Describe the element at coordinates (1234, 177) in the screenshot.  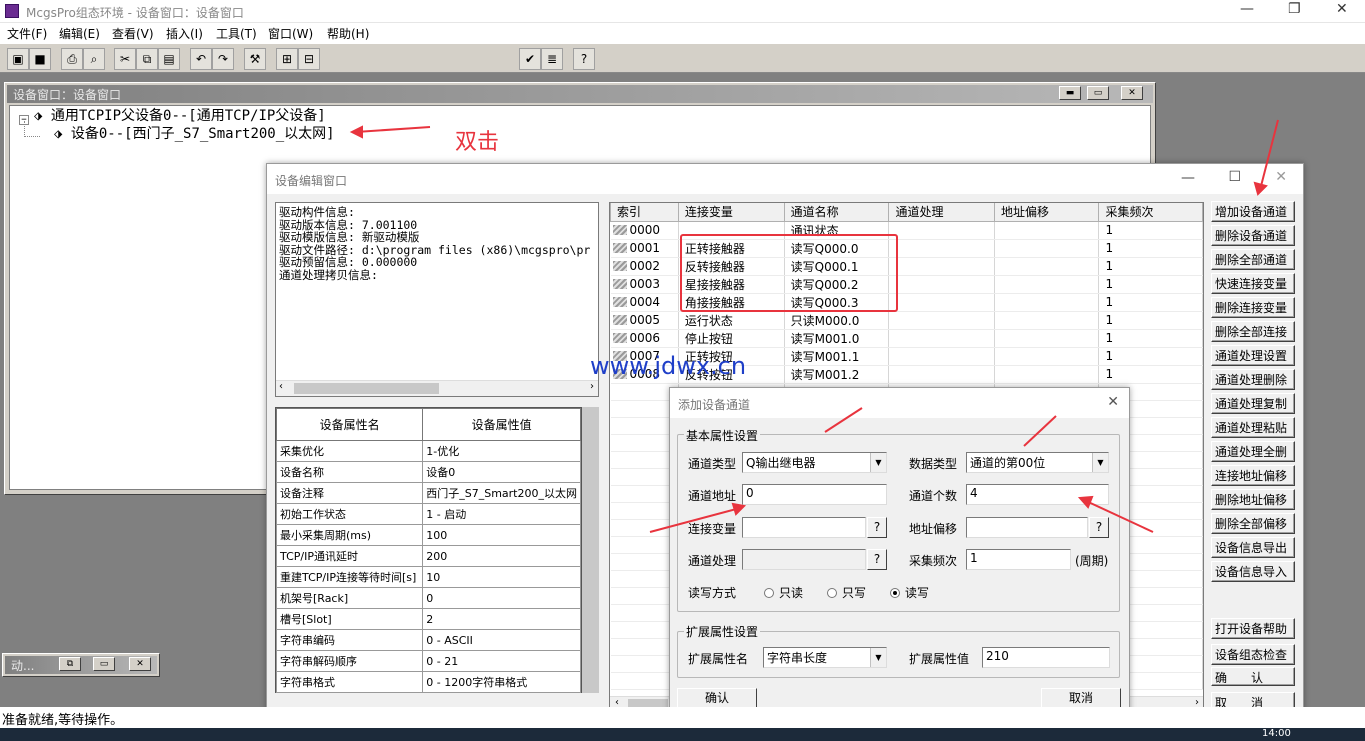
I see `editor-maximize-icon: ☐` at that location.